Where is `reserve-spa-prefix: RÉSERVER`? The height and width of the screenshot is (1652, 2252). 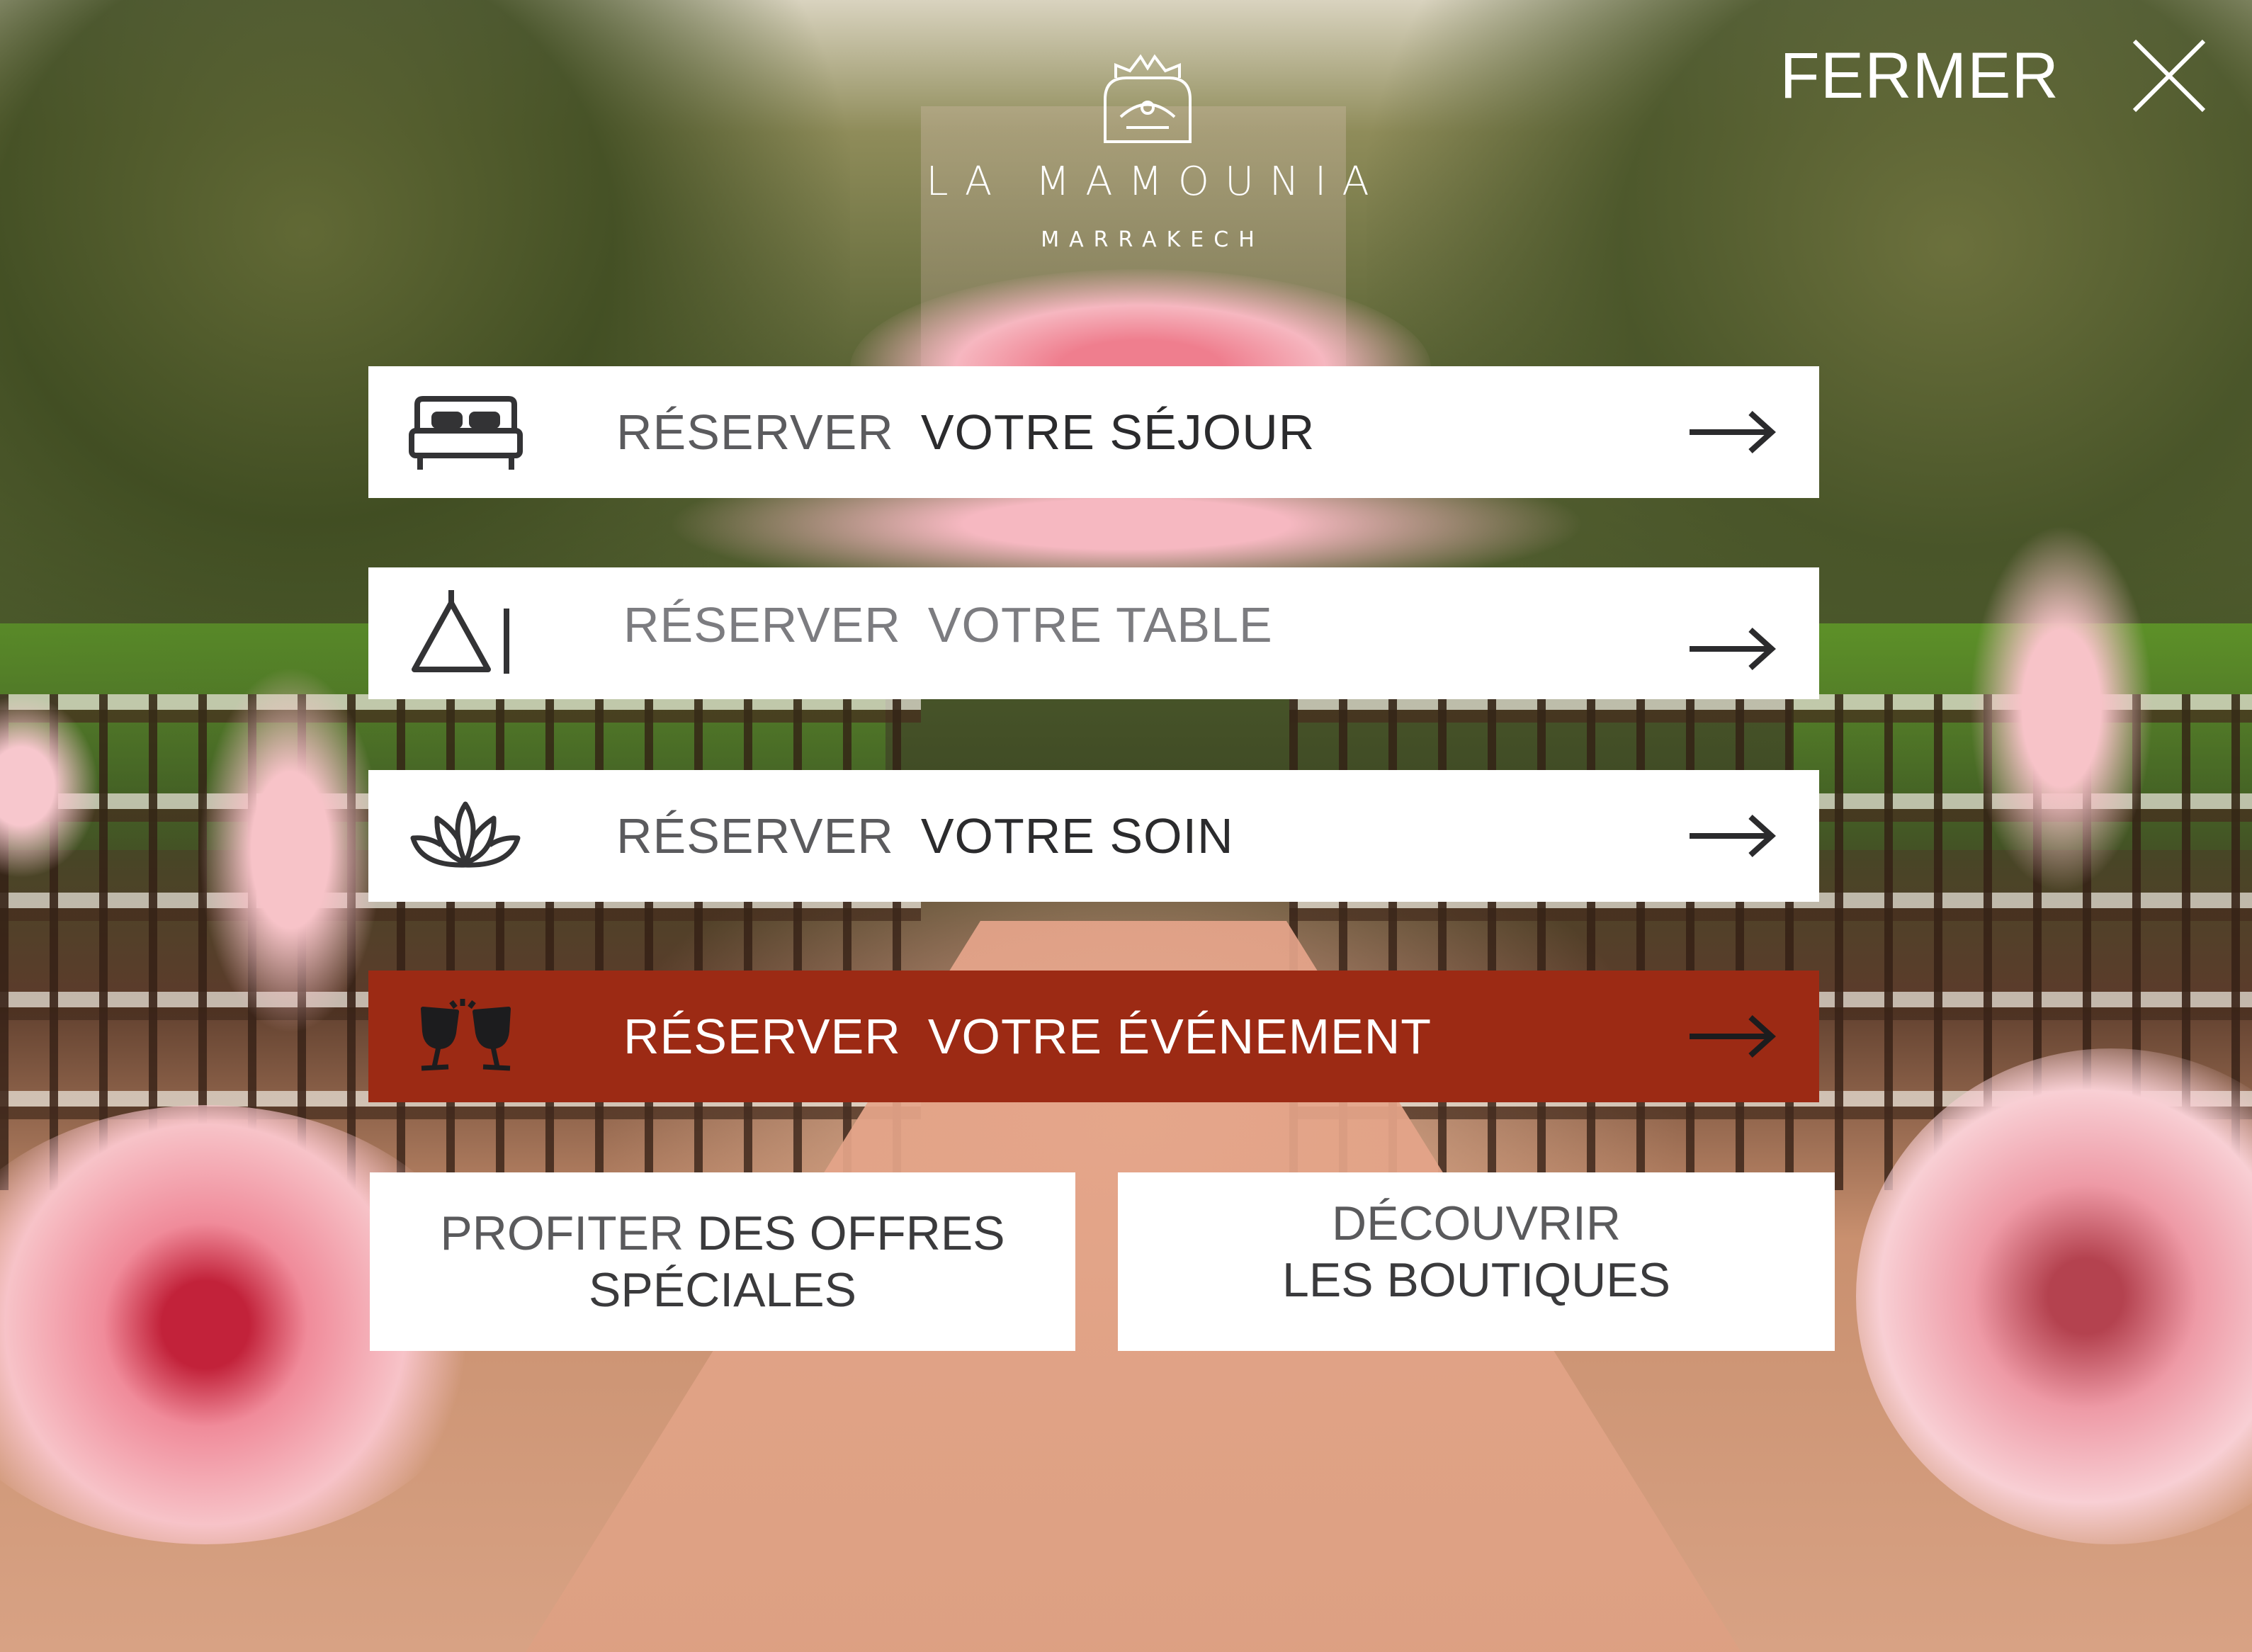 reserve-spa-prefix: RÉSERVER is located at coordinates (755, 836).